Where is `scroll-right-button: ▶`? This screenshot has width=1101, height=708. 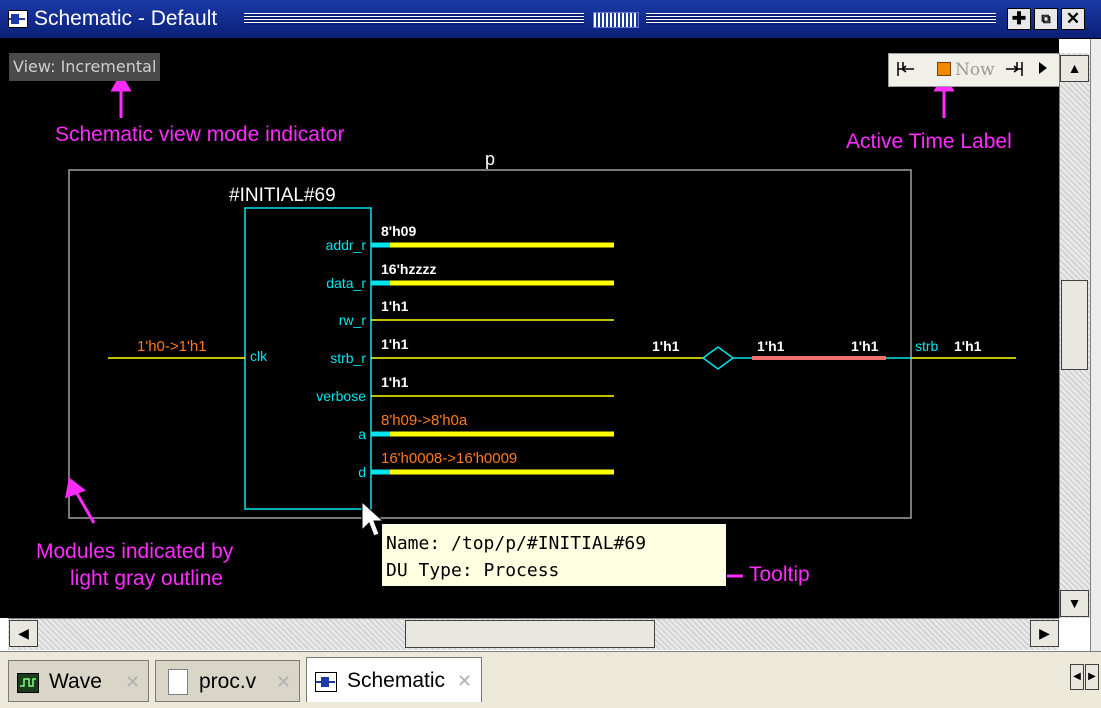
scroll-right-button: ▶ is located at coordinates (1044, 633).